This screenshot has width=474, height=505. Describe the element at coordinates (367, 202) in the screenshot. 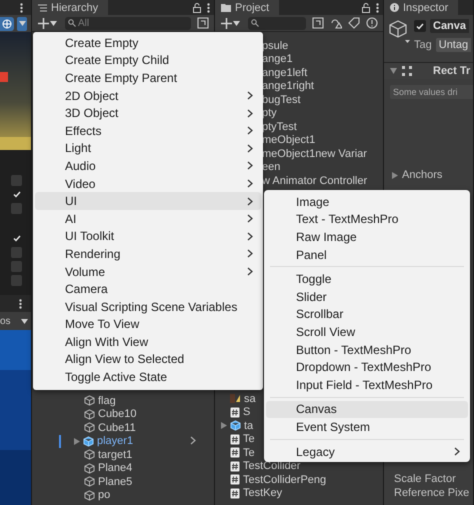

I see `menu-item: Image` at that location.